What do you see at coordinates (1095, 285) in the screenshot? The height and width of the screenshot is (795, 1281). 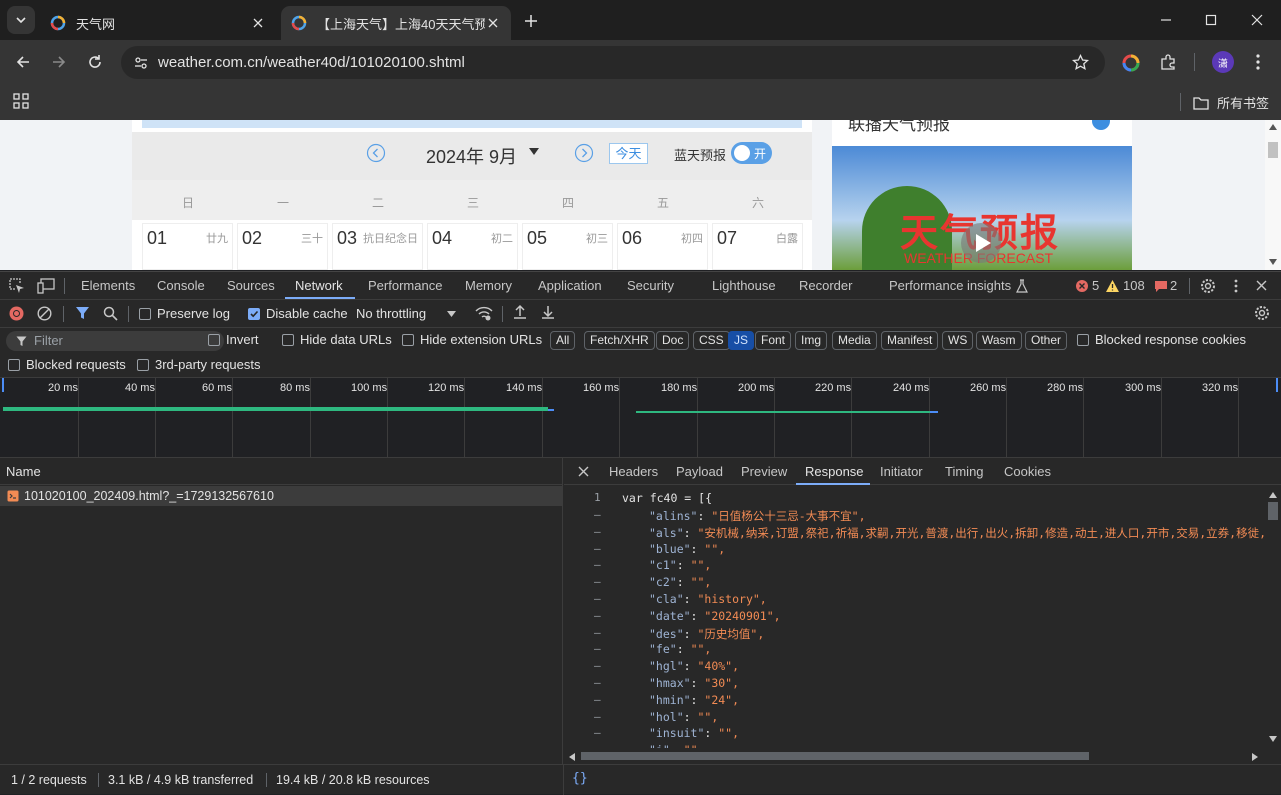 I see `error-count: 5` at bounding box center [1095, 285].